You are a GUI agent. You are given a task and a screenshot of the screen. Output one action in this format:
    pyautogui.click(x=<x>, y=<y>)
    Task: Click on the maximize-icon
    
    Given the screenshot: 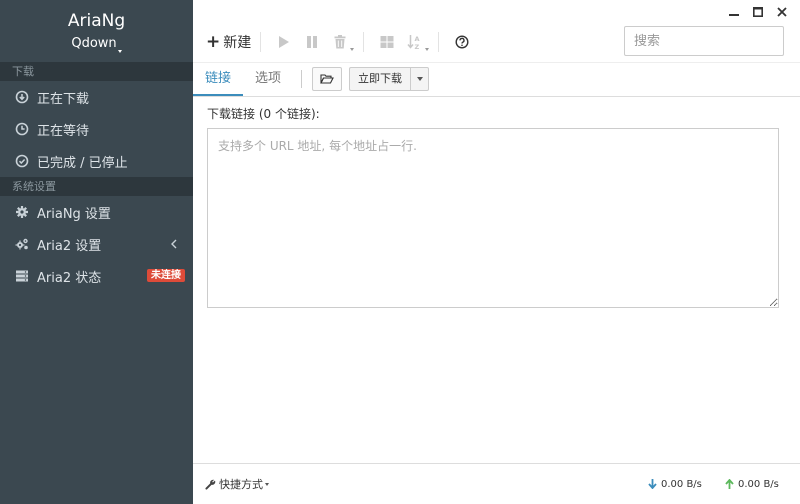 What is the action you would take?
    pyautogui.click(x=758, y=12)
    